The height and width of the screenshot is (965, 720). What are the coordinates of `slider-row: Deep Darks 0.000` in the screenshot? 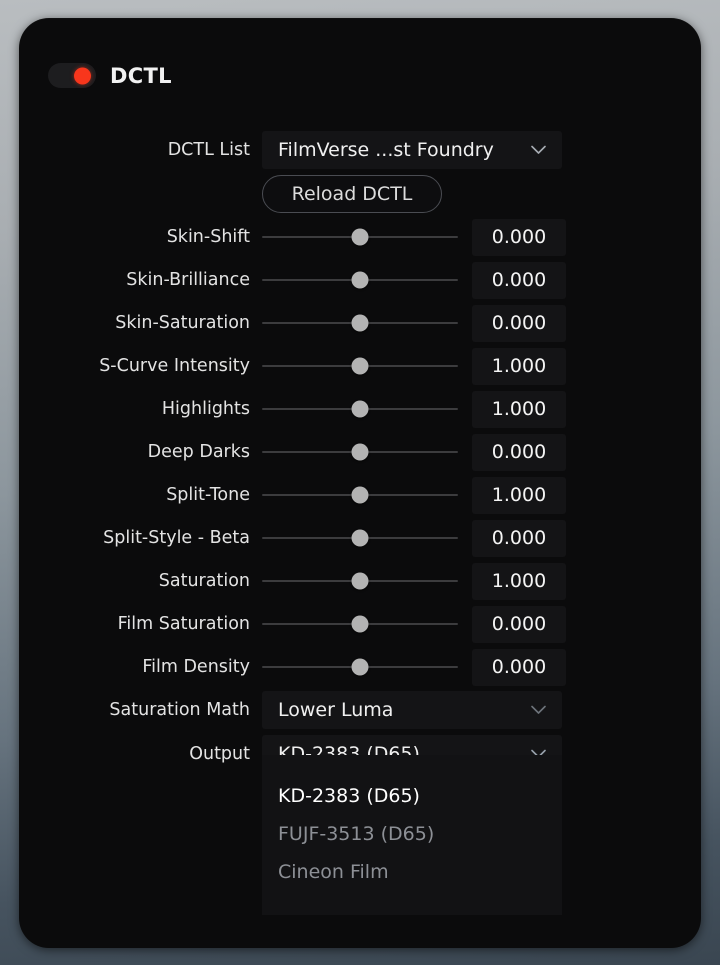 It's located at (360, 452).